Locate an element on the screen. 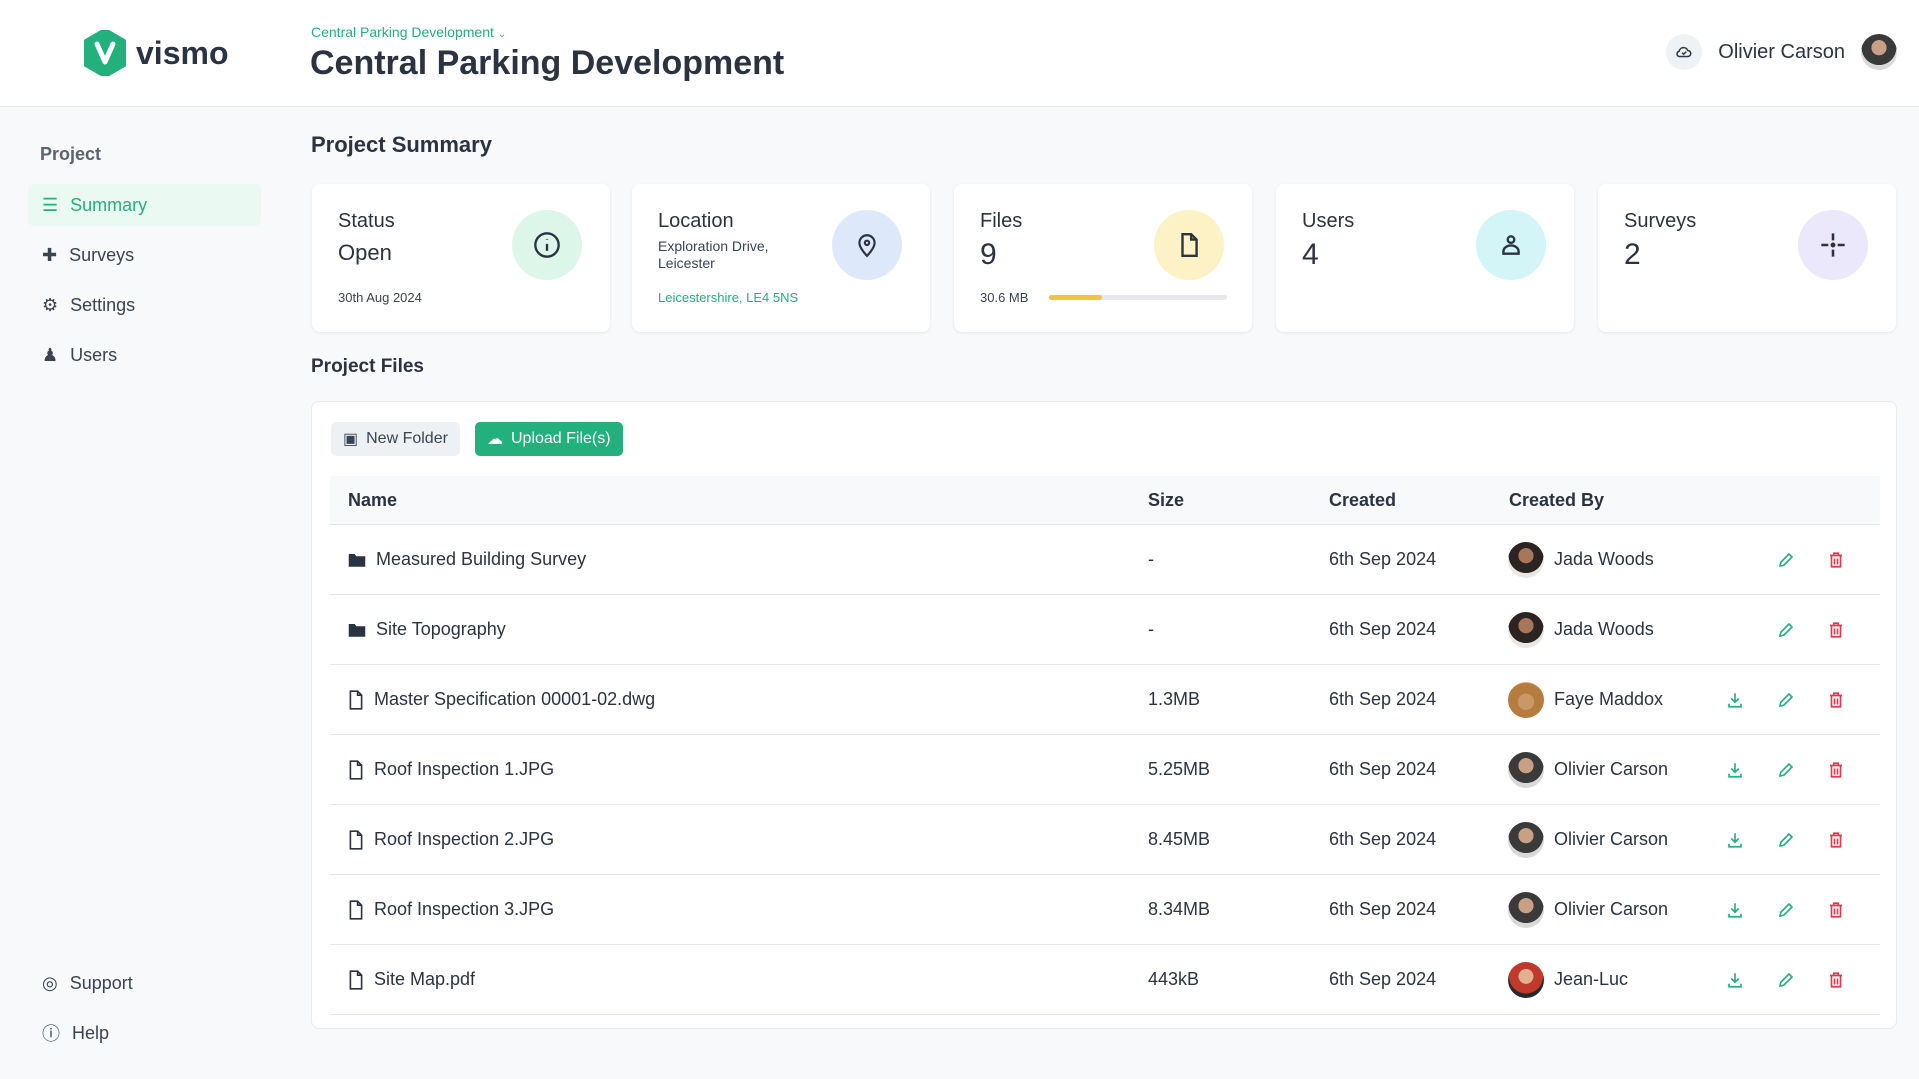 Image resolution: width=1919 pixels, height=1079 pixels. column-created-by: Created By is located at coordinates (1556, 500).